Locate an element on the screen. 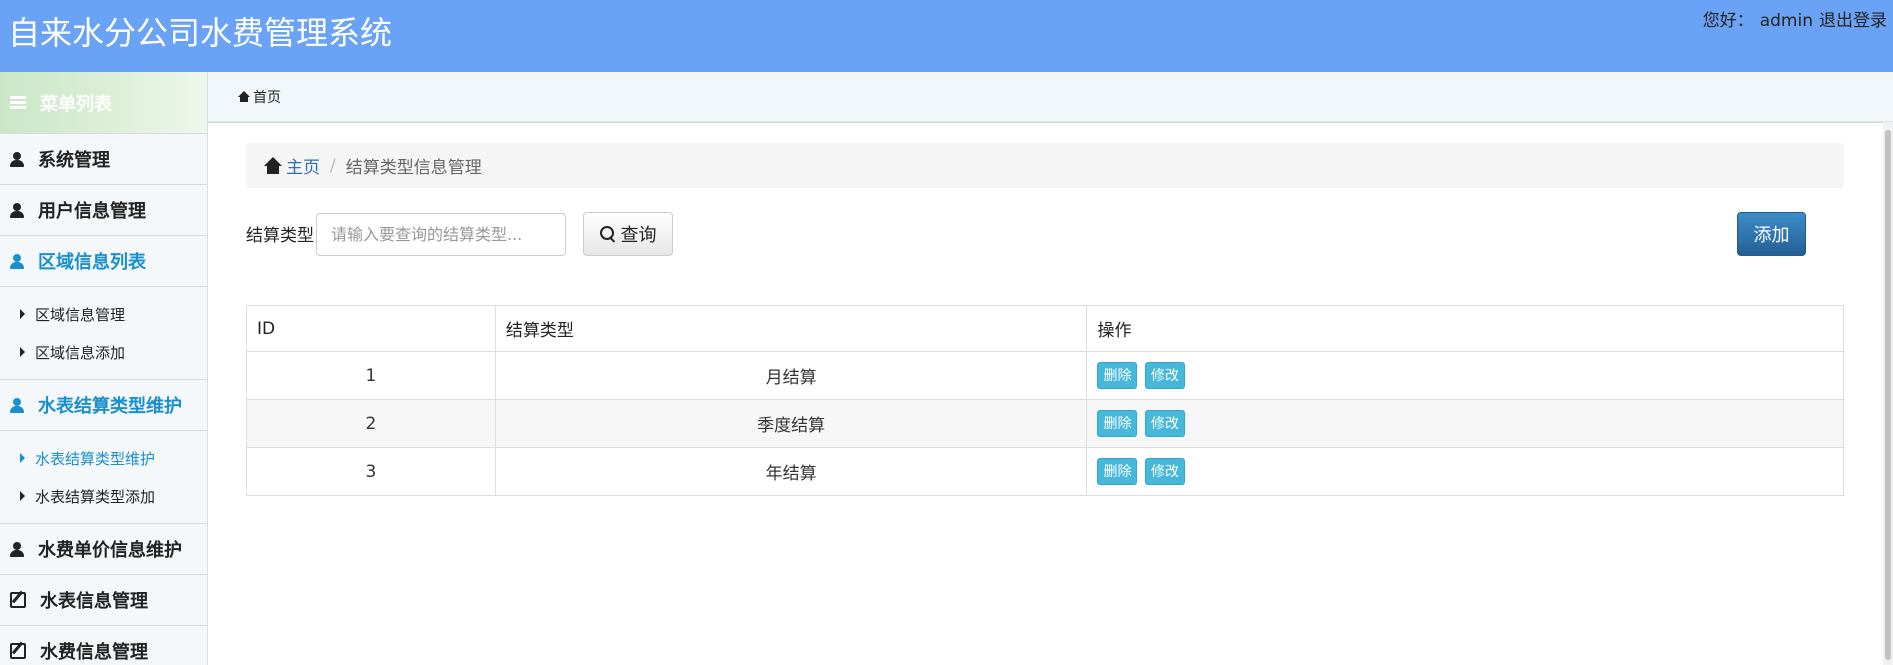 The image size is (1893, 665). table-row: 2 季度结算 删除 修改 is located at coordinates (1045, 423).